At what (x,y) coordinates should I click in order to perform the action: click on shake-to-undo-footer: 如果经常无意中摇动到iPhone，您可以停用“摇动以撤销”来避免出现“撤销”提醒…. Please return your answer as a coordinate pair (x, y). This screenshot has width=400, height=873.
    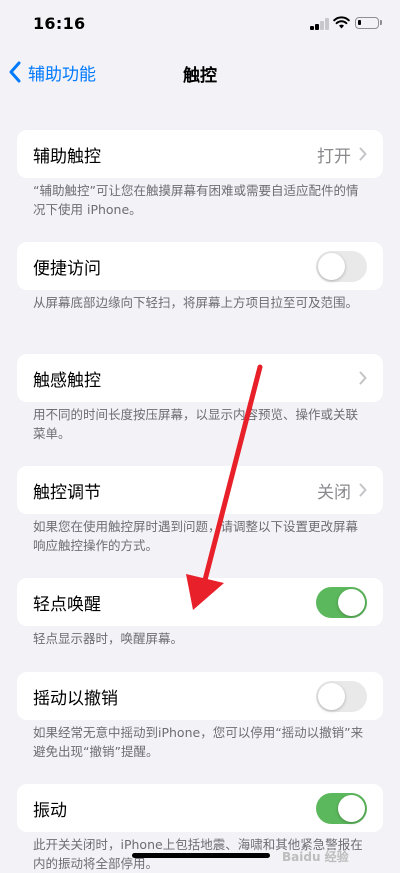
    Looking at the image, I should click on (198, 742).